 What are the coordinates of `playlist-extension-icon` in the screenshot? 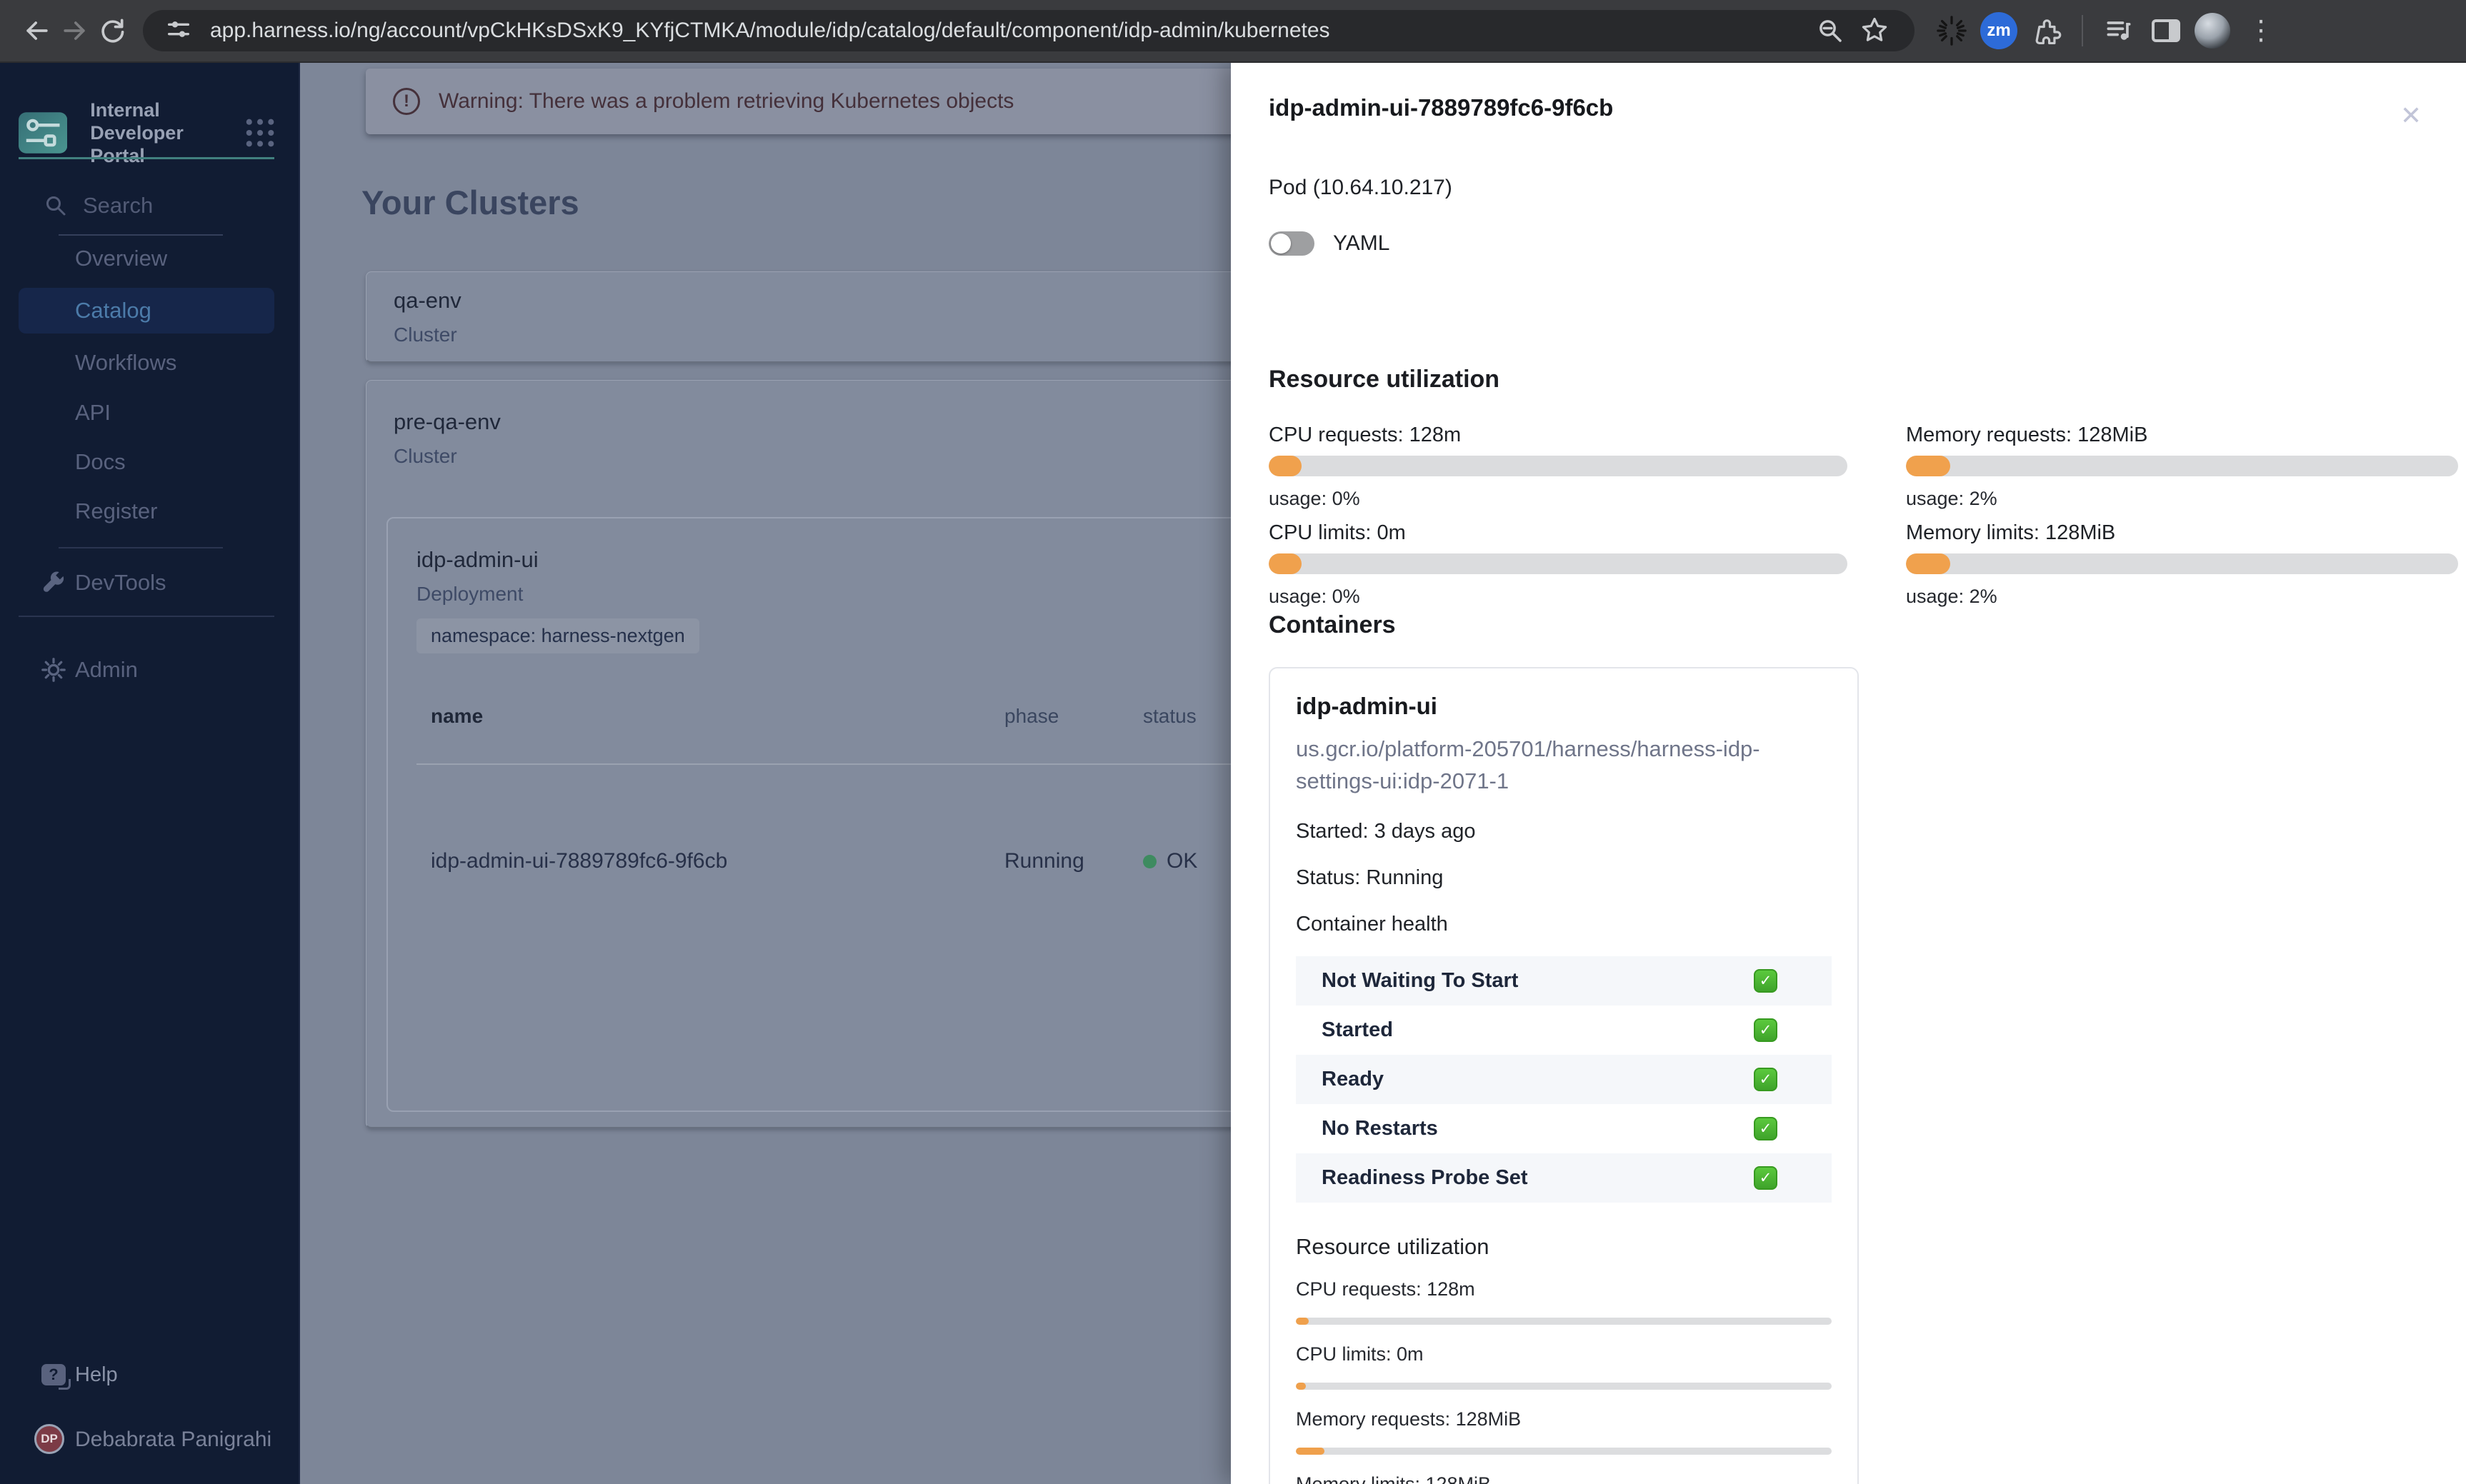 It's located at (2118, 30).